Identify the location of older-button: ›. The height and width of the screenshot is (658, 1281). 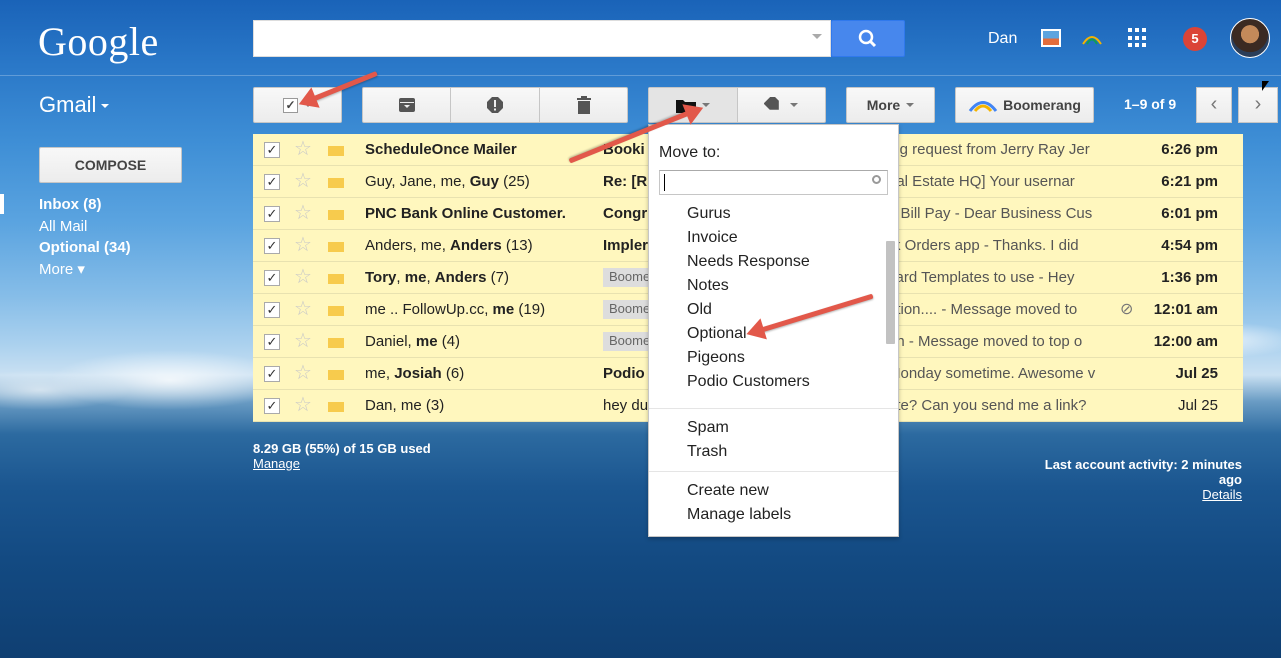
(1258, 105).